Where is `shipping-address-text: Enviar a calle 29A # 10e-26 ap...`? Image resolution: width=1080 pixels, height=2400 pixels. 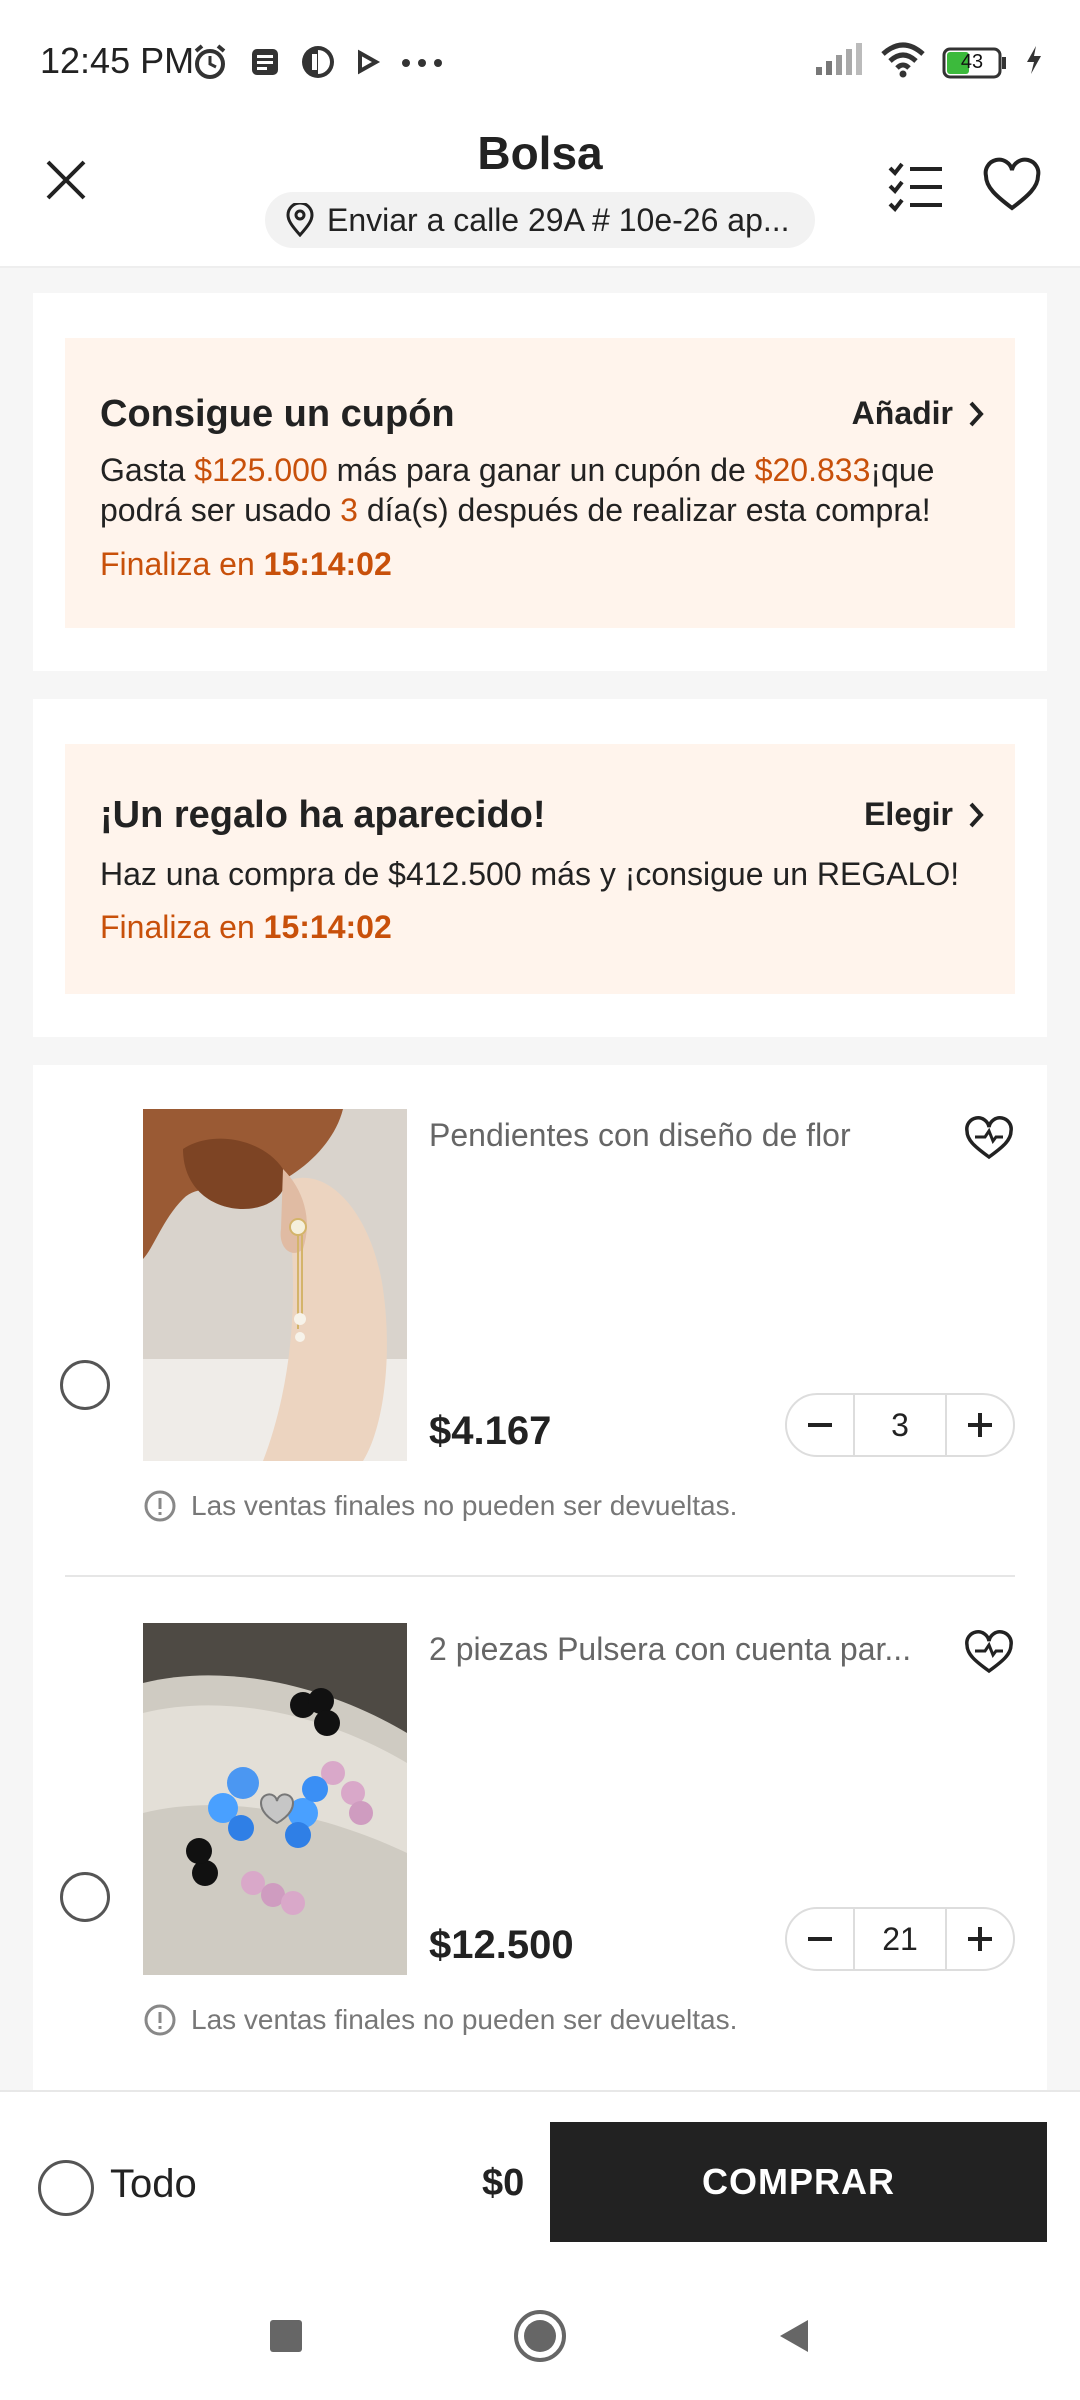 shipping-address-text: Enviar a calle 29A # 10e-26 ap... is located at coordinates (558, 219).